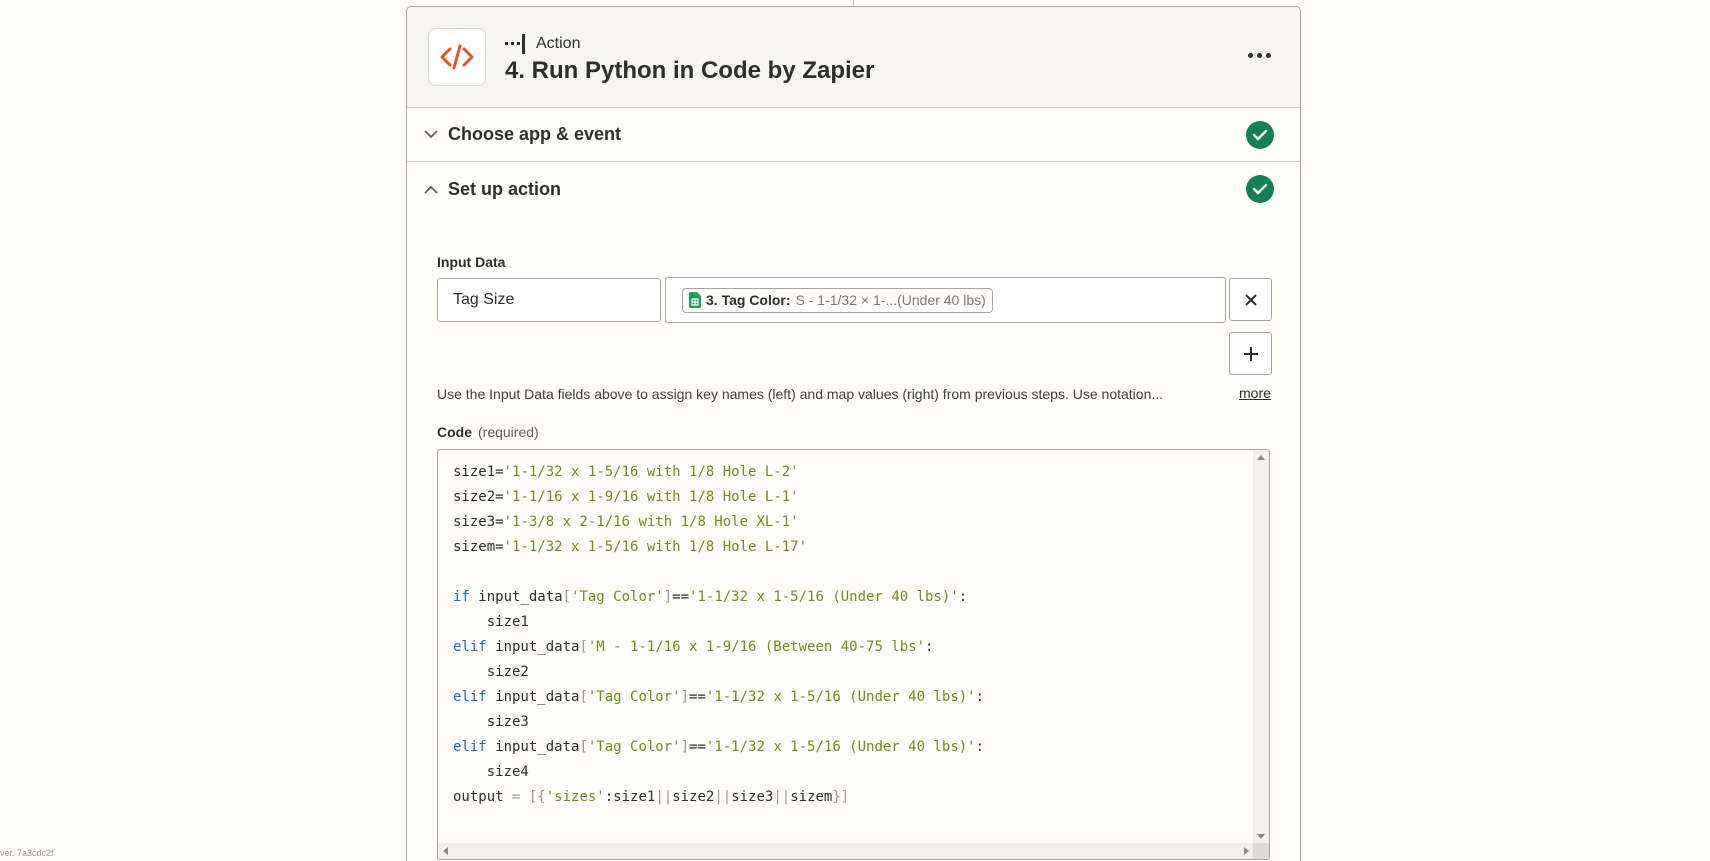 This screenshot has height=861, width=1710. Describe the element at coordinates (651, 497) in the screenshot. I see `code-token: '1-1/16 x 1-9/16 with 1/8 Hole L-1'` at that location.